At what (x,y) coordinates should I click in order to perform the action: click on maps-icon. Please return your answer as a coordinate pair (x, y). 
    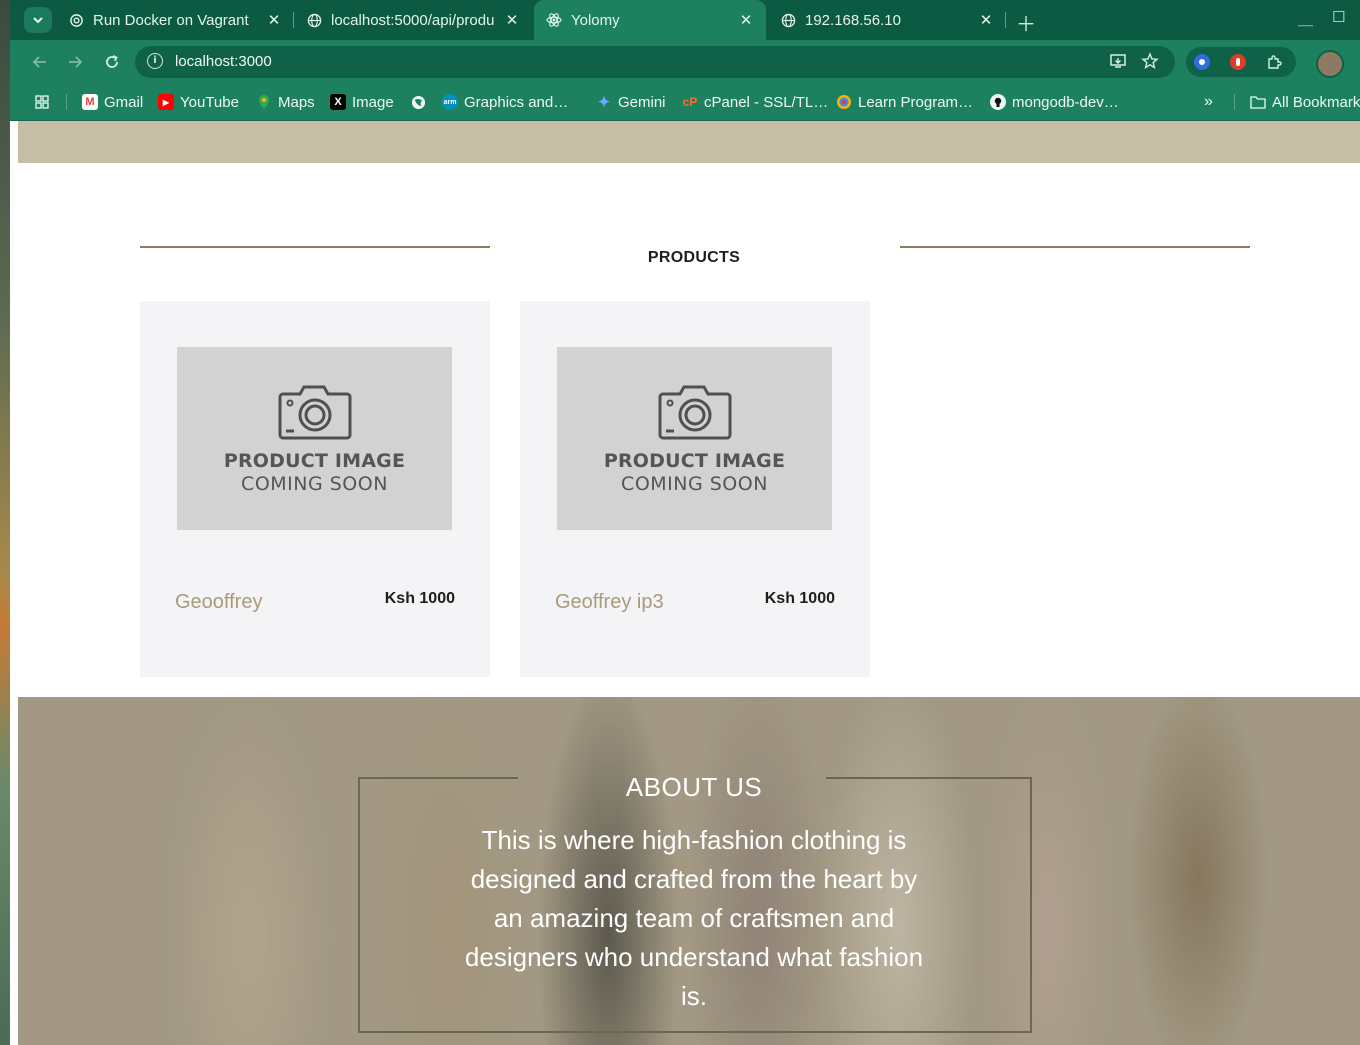
    Looking at the image, I should click on (264, 102).